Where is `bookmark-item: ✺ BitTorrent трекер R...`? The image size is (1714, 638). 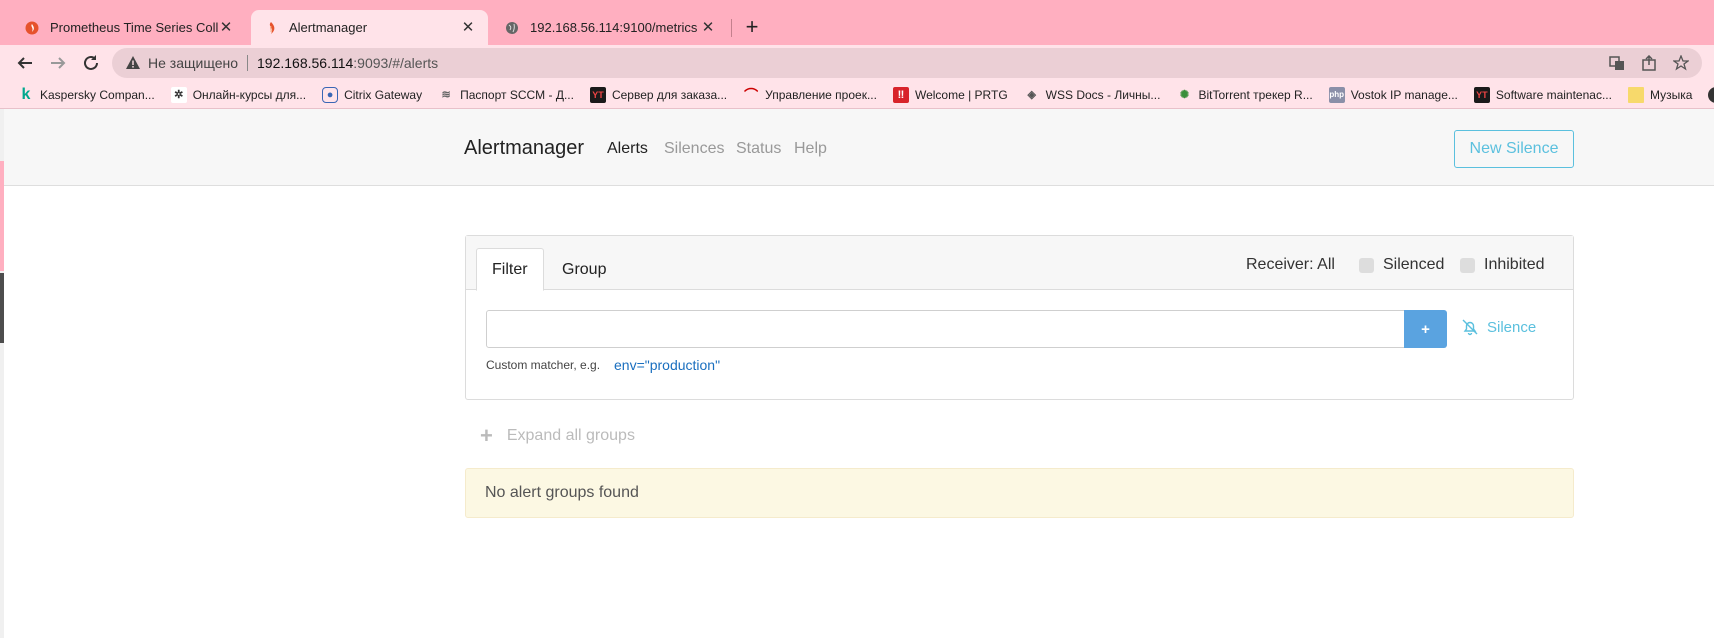
bookmark-item: ✺ BitTorrent трекер R... is located at coordinates (1244, 95).